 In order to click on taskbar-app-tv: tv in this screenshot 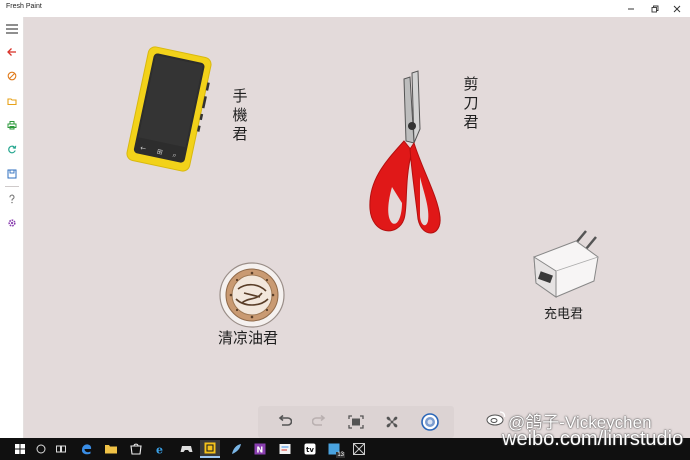, I will do `click(310, 449)`.